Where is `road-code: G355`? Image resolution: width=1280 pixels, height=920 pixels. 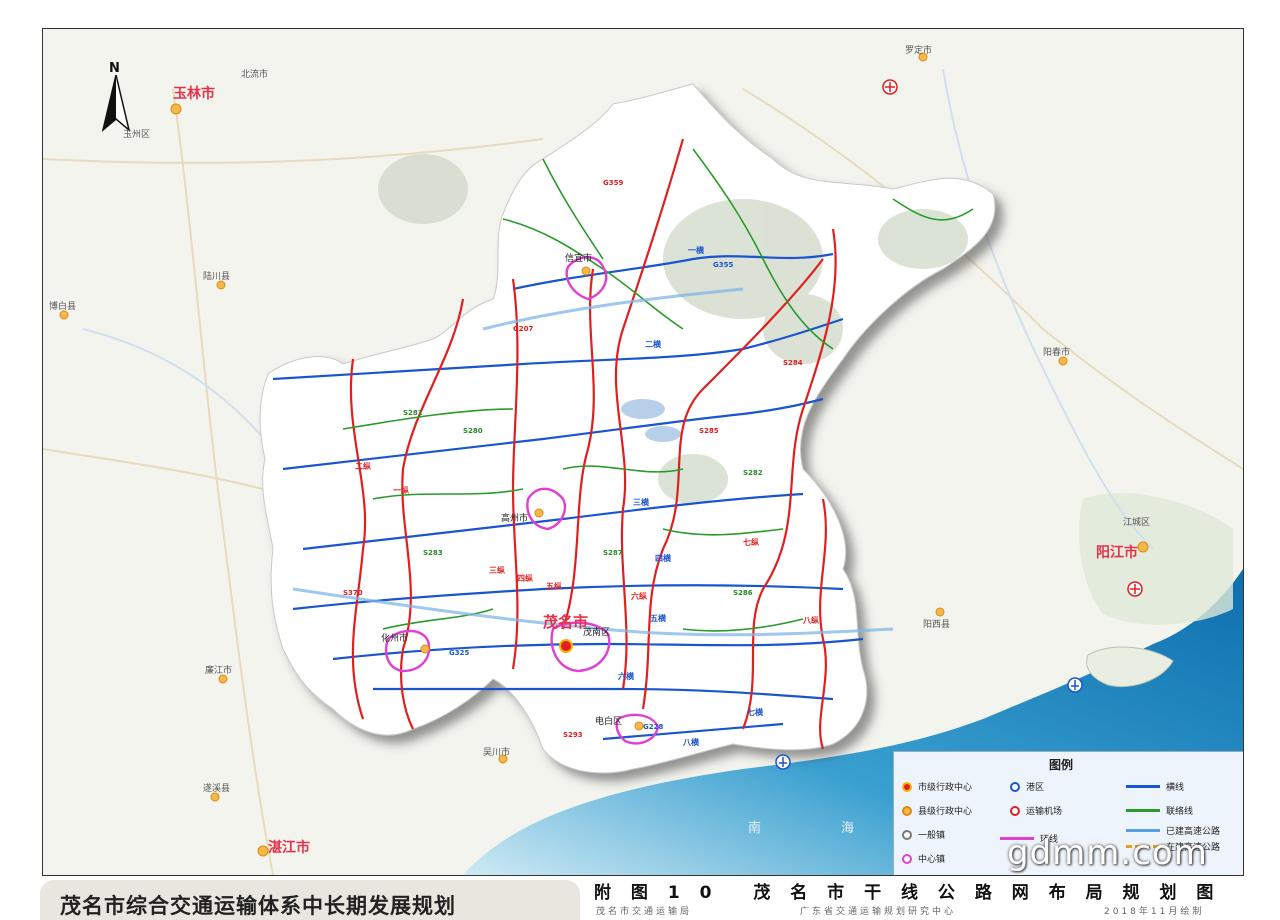
road-code: G355 is located at coordinates (723, 265).